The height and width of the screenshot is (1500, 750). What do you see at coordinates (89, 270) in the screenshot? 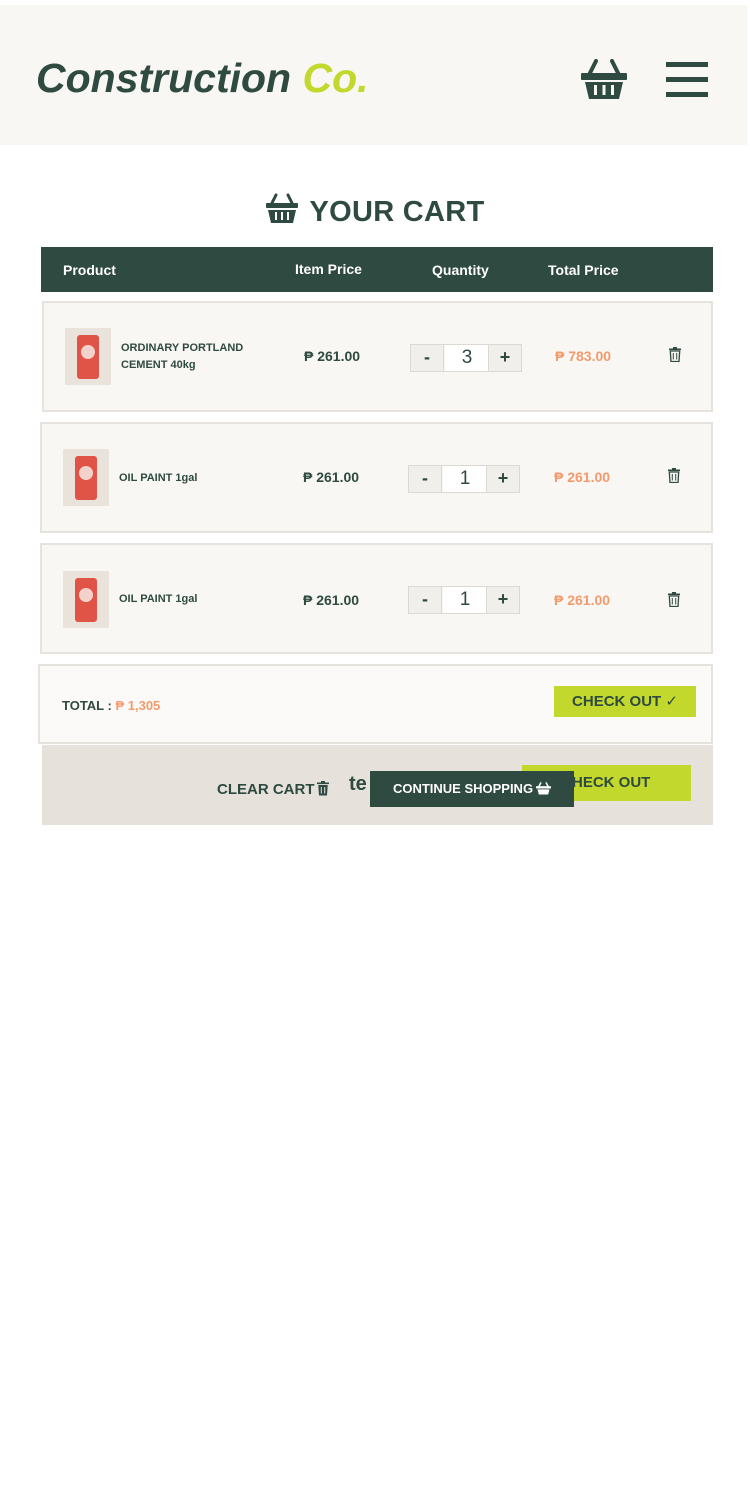
I see `column-product: Product` at bounding box center [89, 270].